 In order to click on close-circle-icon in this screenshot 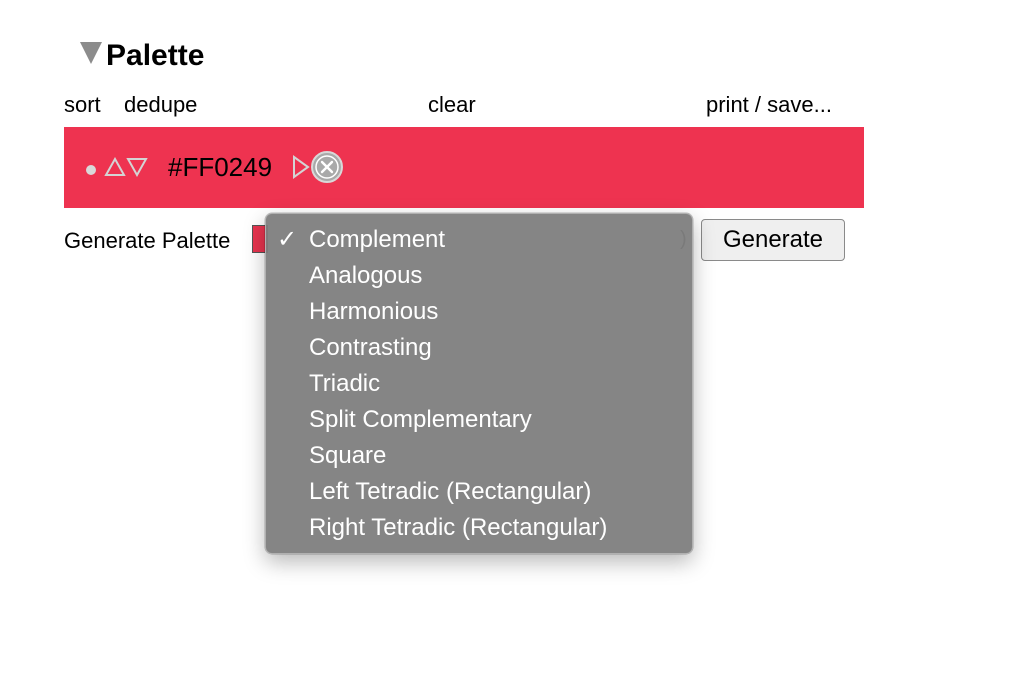, I will do `click(327, 167)`.